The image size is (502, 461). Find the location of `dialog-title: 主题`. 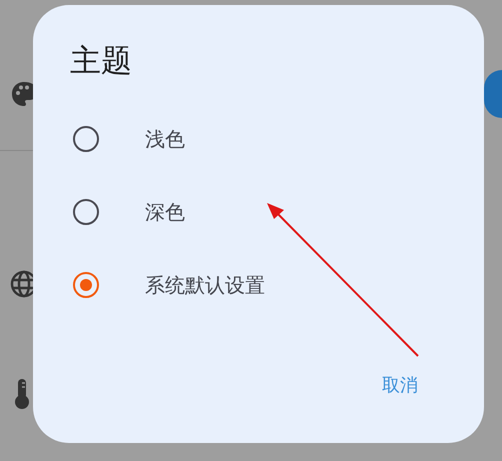

dialog-title: 主题 is located at coordinates (101, 61).